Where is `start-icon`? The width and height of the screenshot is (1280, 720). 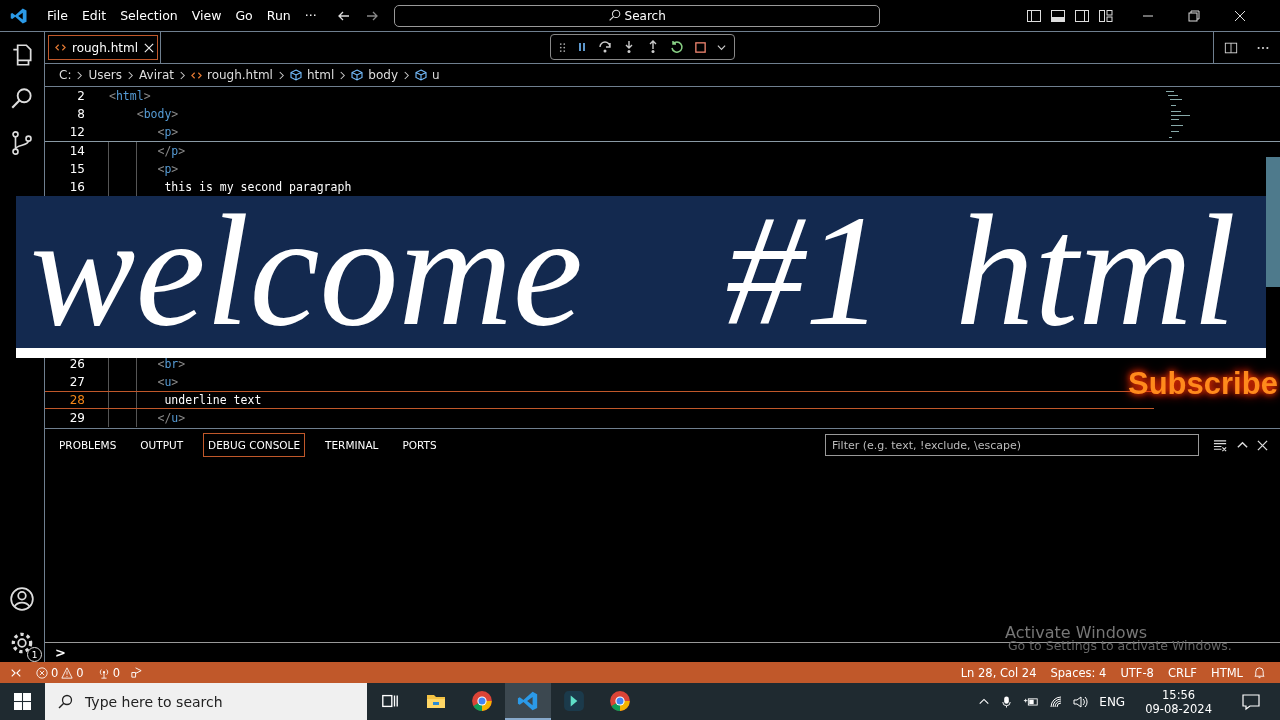
start-icon is located at coordinates (22, 701).